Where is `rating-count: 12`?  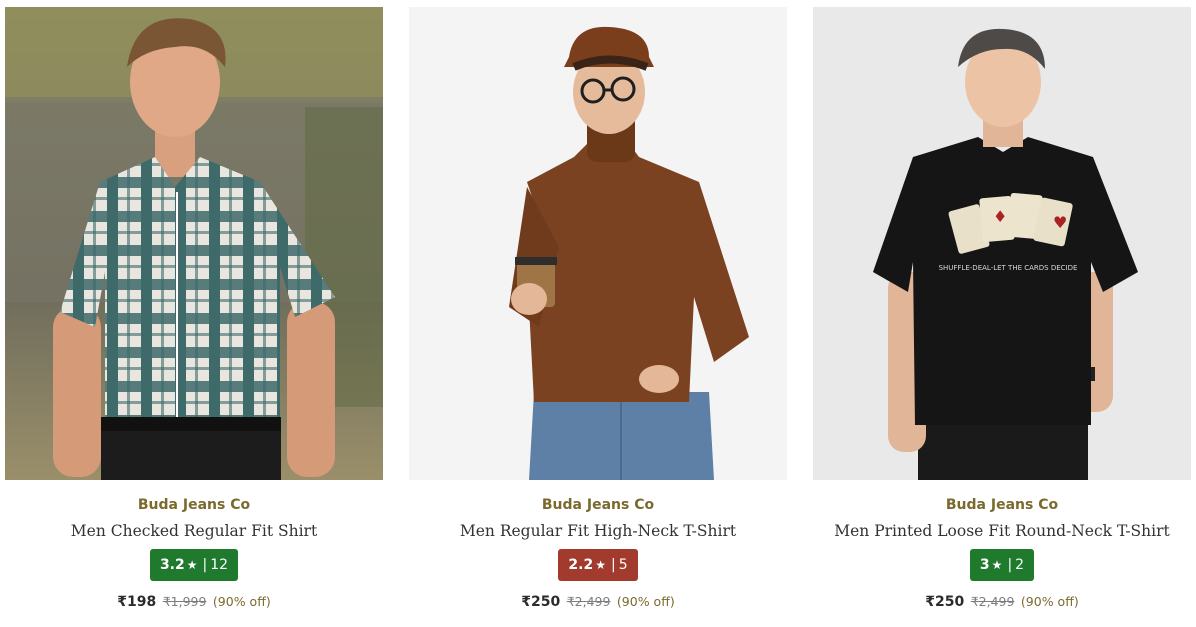 rating-count: 12 is located at coordinates (219, 565).